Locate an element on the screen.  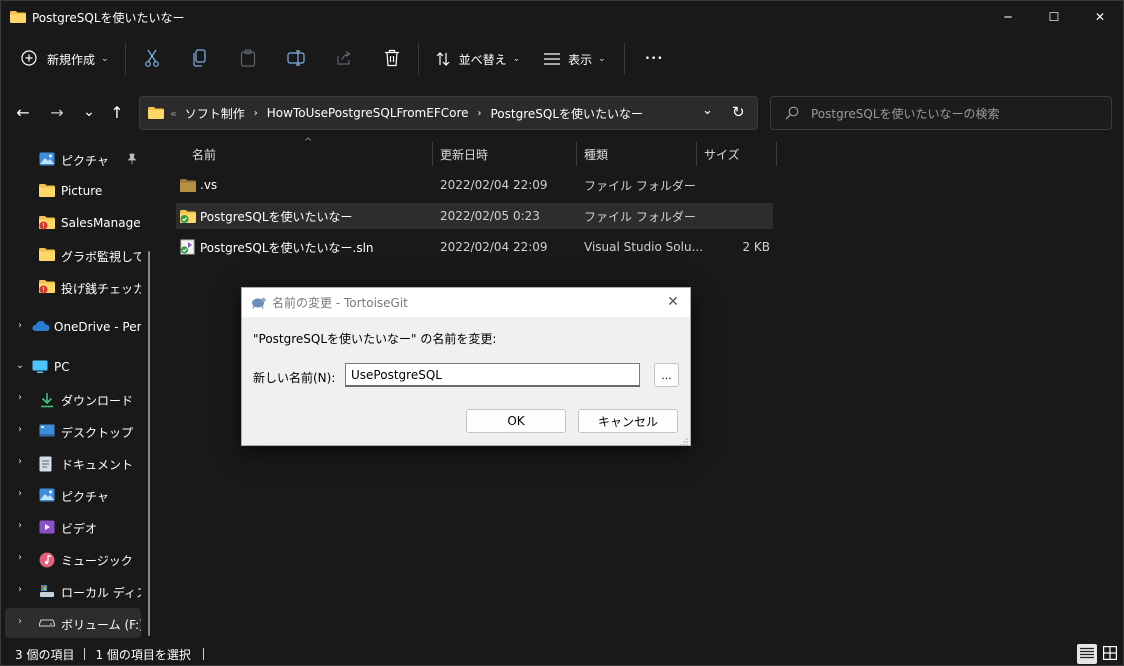
rename-button is located at coordinates (296, 59).